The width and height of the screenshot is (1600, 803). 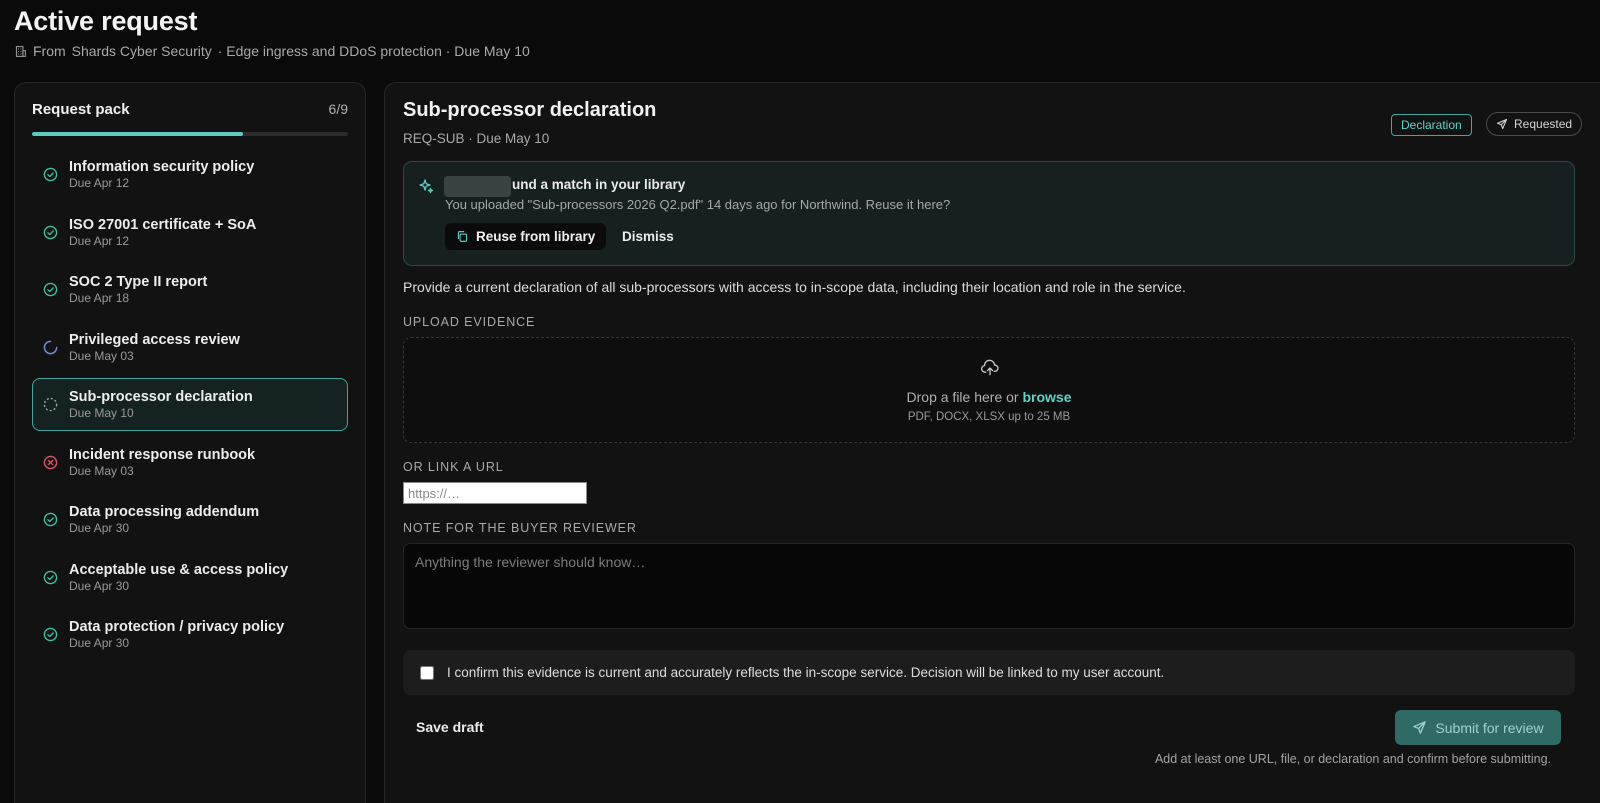 I want to click on url-input, so click(x=495, y=493).